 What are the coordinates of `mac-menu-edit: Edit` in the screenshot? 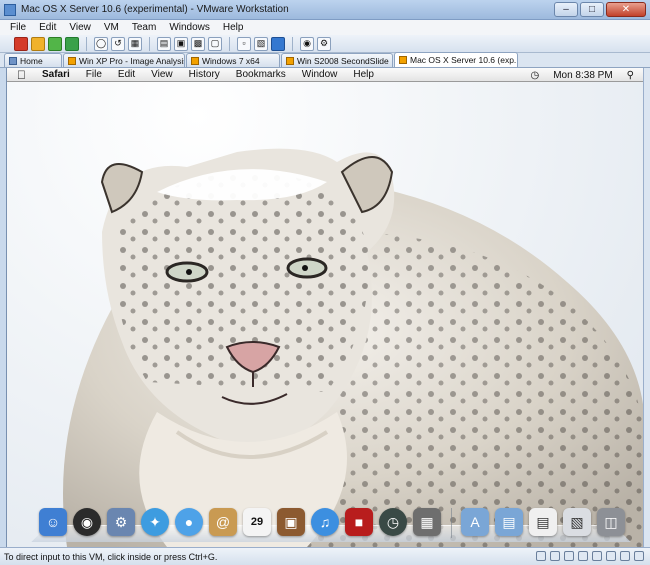 It's located at (126, 74).